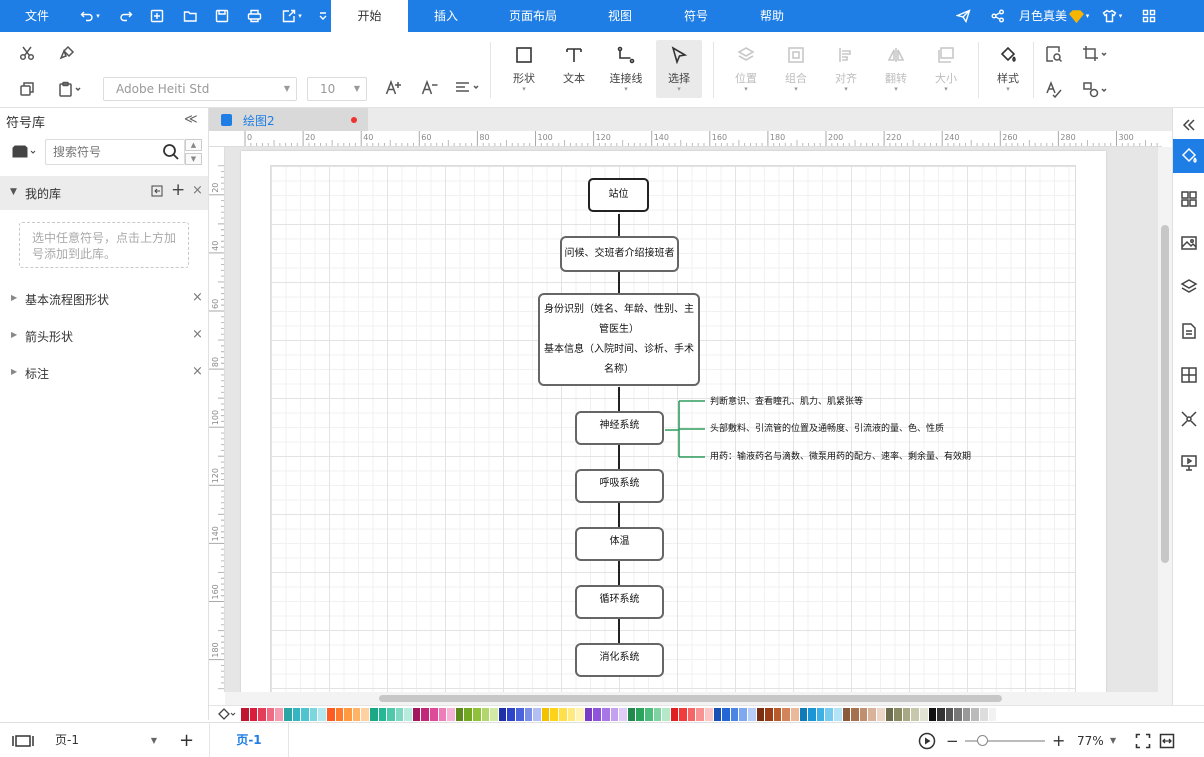 This screenshot has width=1204, height=757. Describe the element at coordinates (200, 89) in the screenshot. I see `font-family-select: Adobe Heiti Std ▼` at that location.